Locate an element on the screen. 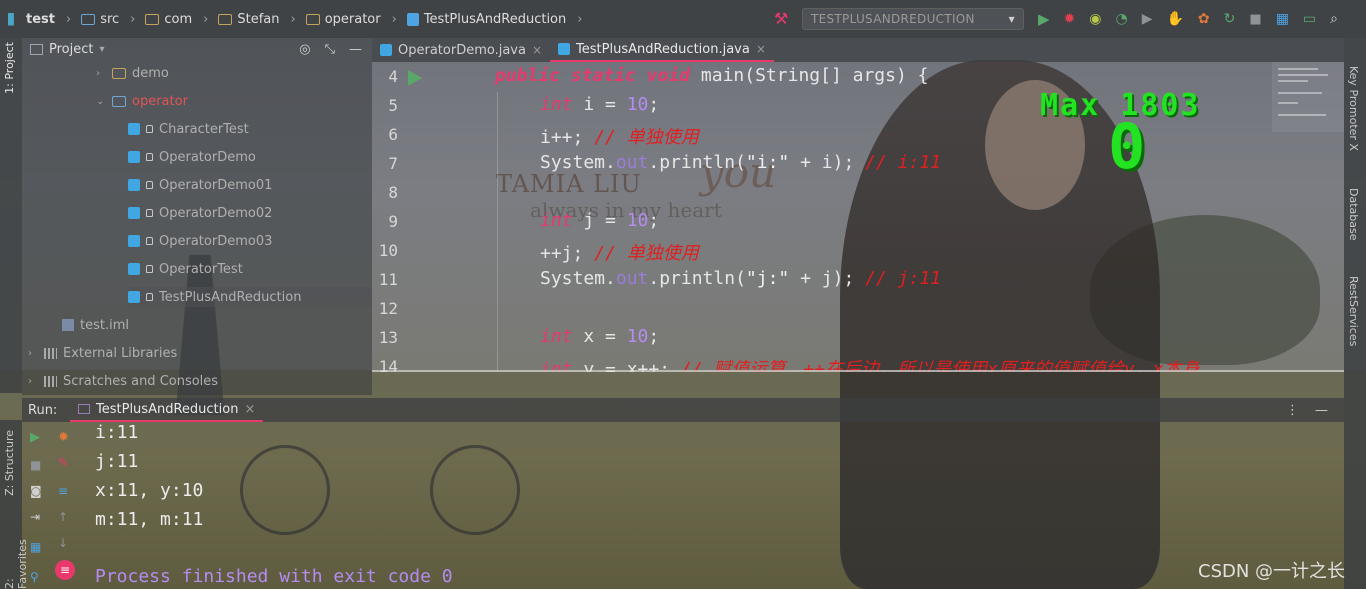  breadcrumb-item: Stefan › is located at coordinates (257, 19).